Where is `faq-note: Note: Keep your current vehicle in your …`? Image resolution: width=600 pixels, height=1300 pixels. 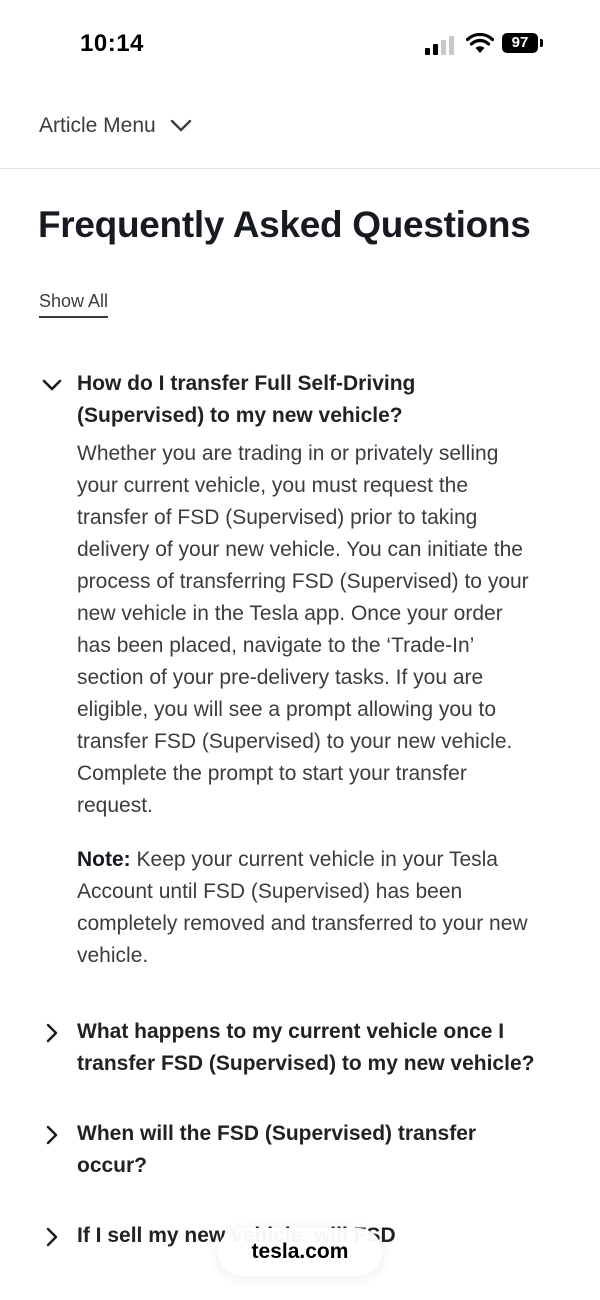 faq-note: Note: Keep your current vehicle in your … is located at coordinates (308, 908).